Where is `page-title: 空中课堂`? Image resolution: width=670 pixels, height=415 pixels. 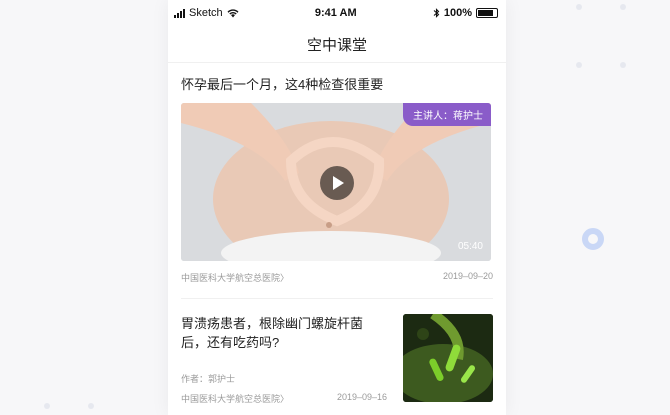
page-title: 空中课堂 is located at coordinates (336, 45).